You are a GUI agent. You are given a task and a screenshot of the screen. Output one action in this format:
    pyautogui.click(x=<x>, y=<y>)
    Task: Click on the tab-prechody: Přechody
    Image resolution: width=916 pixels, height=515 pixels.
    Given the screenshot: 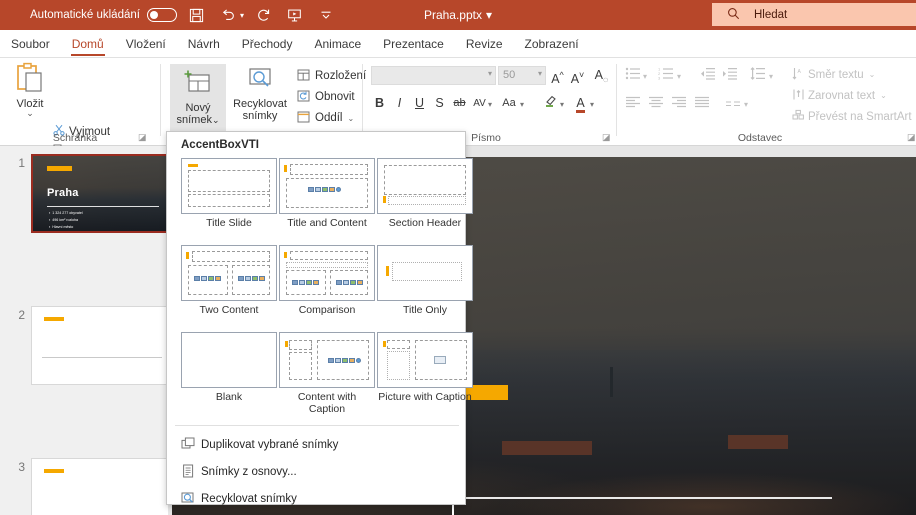 What is the action you would take?
    pyautogui.click(x=267, y=44)
    